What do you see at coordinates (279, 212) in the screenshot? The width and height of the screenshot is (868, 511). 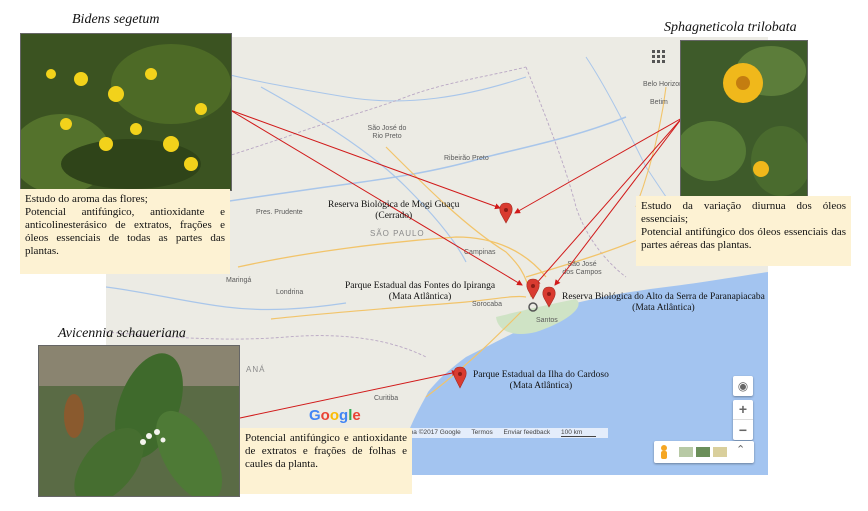 I see `city-label-pres-prudente: Pres. Prudente` at bounding box center [279, 212].